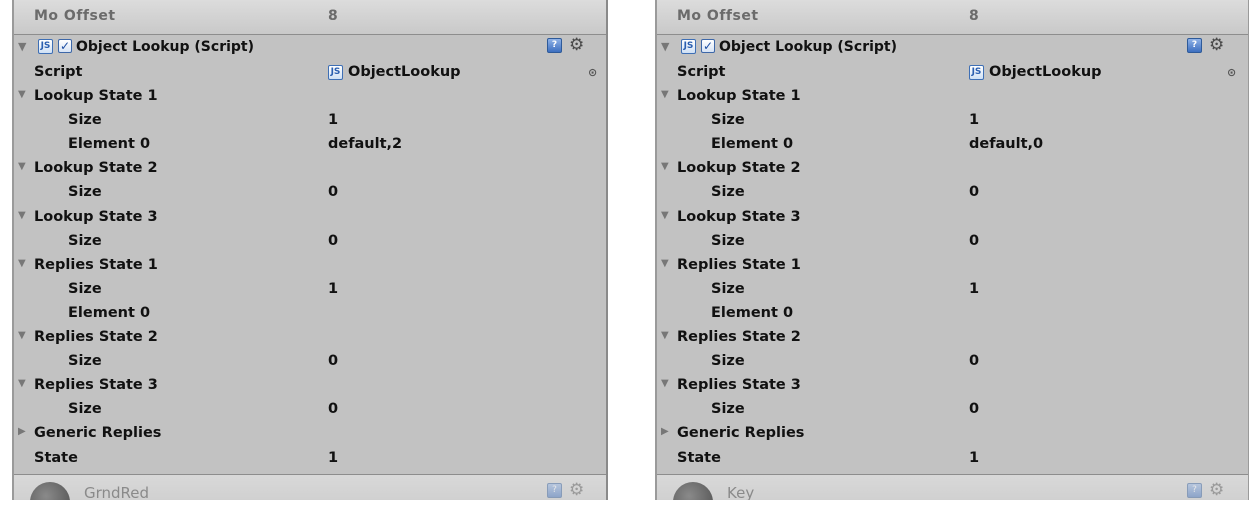 This screenshot has height=506, width=1250. Describe the element at coordinates (365, 144) in the screenshot. I see `property-value: default,2` at that location.